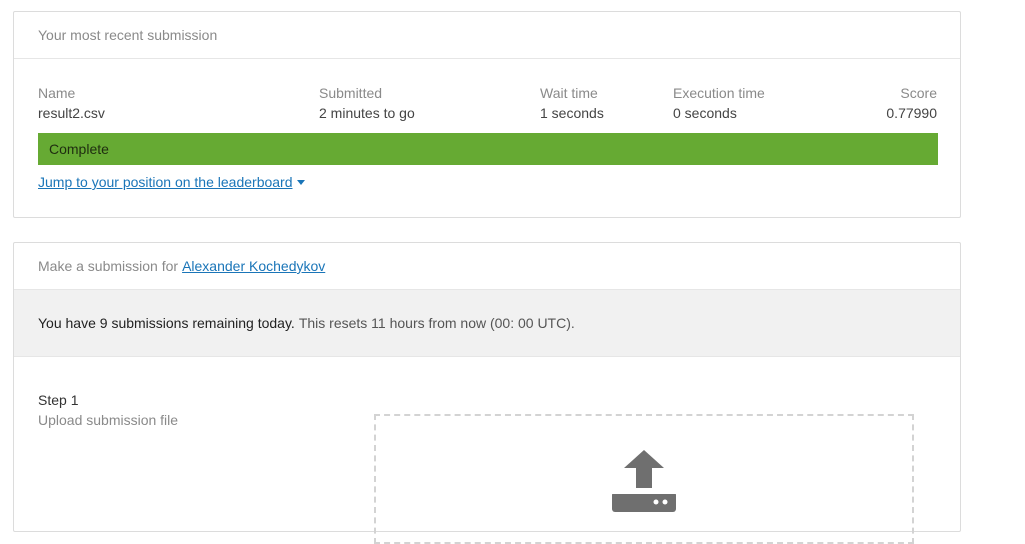 The image size is (1025, 544). Describe the element at coordinates (911, 103) in the screenshot. I see `score-column: Score 0.77990` at that location.